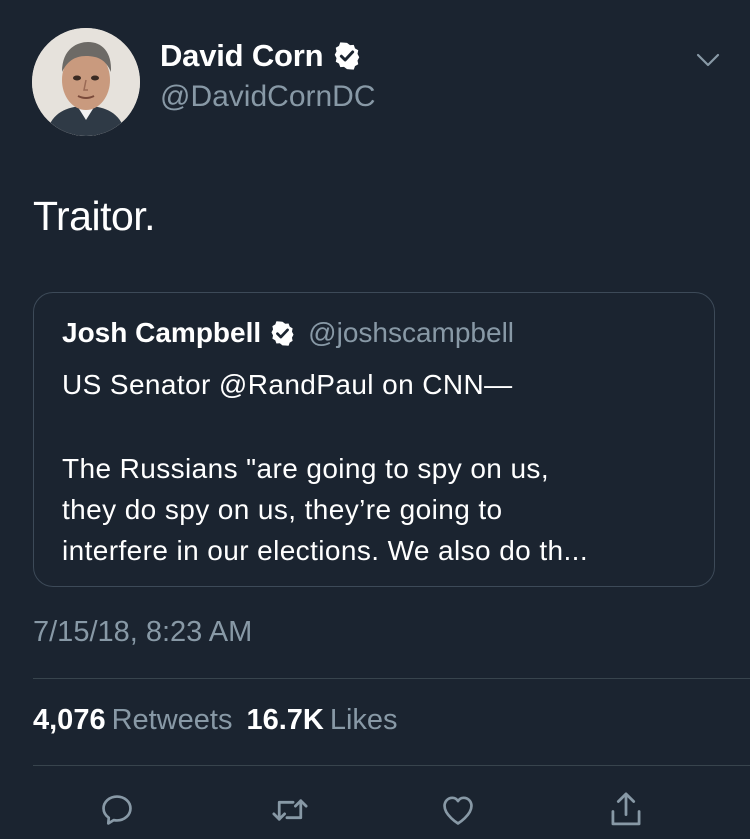 The width and height of the screenshot is (750, 839). Describe the element at coordinates (287, 384) in the screenshot. I see `quoted-tweet-line: US Senator @RandPaul on CNN—` at that location.